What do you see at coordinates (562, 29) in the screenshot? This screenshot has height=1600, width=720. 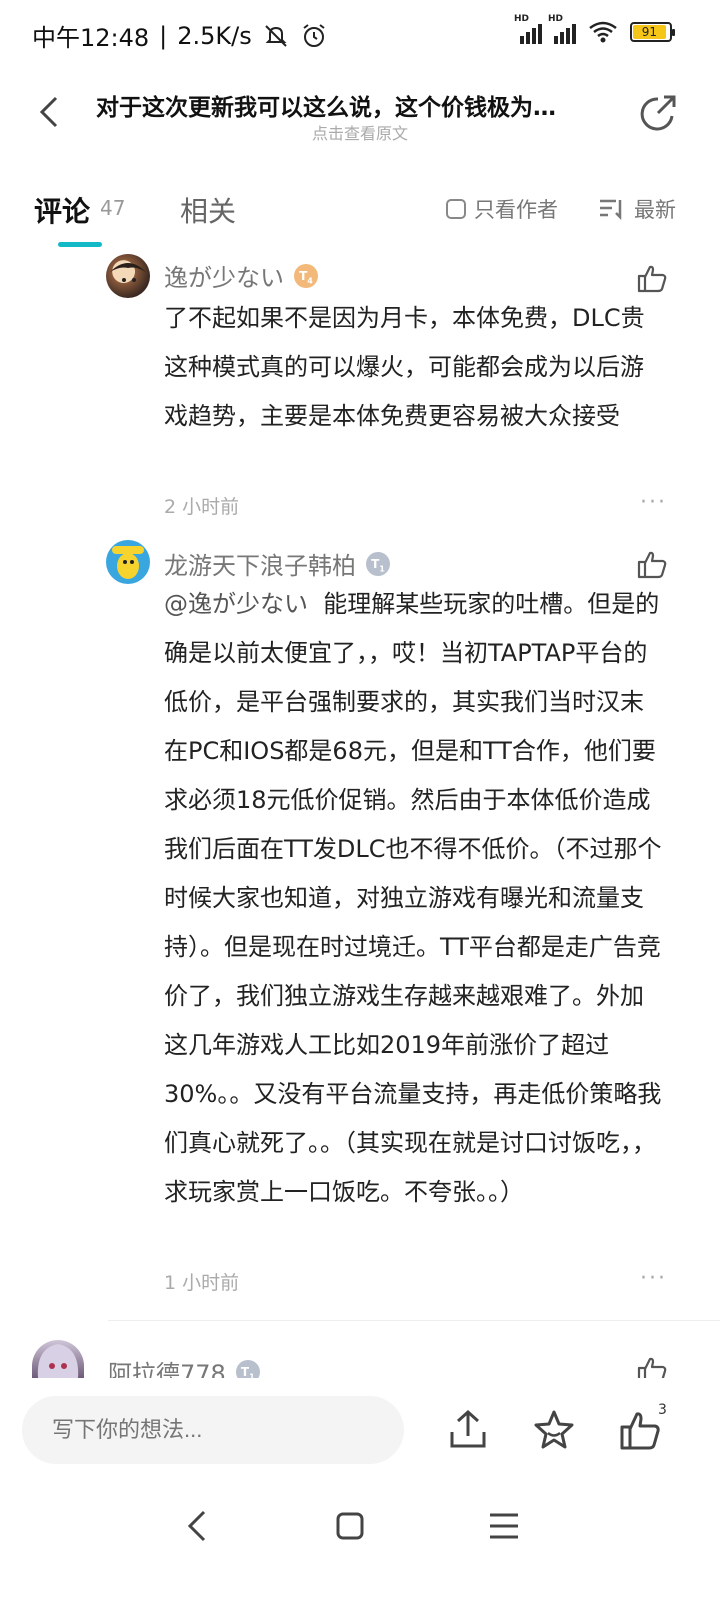 I see `signal-2-icon: HD` at bounding box center [562, 29].